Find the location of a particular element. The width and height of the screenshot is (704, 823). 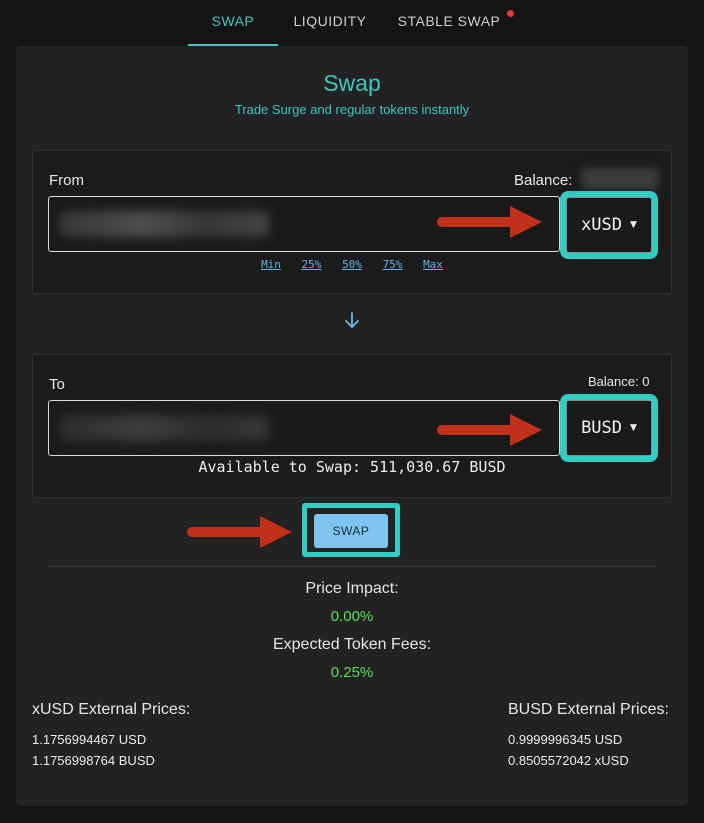

available-to-swap: Available to Swap: 511,030.67 BUSD is located at coordinates (352, 467).